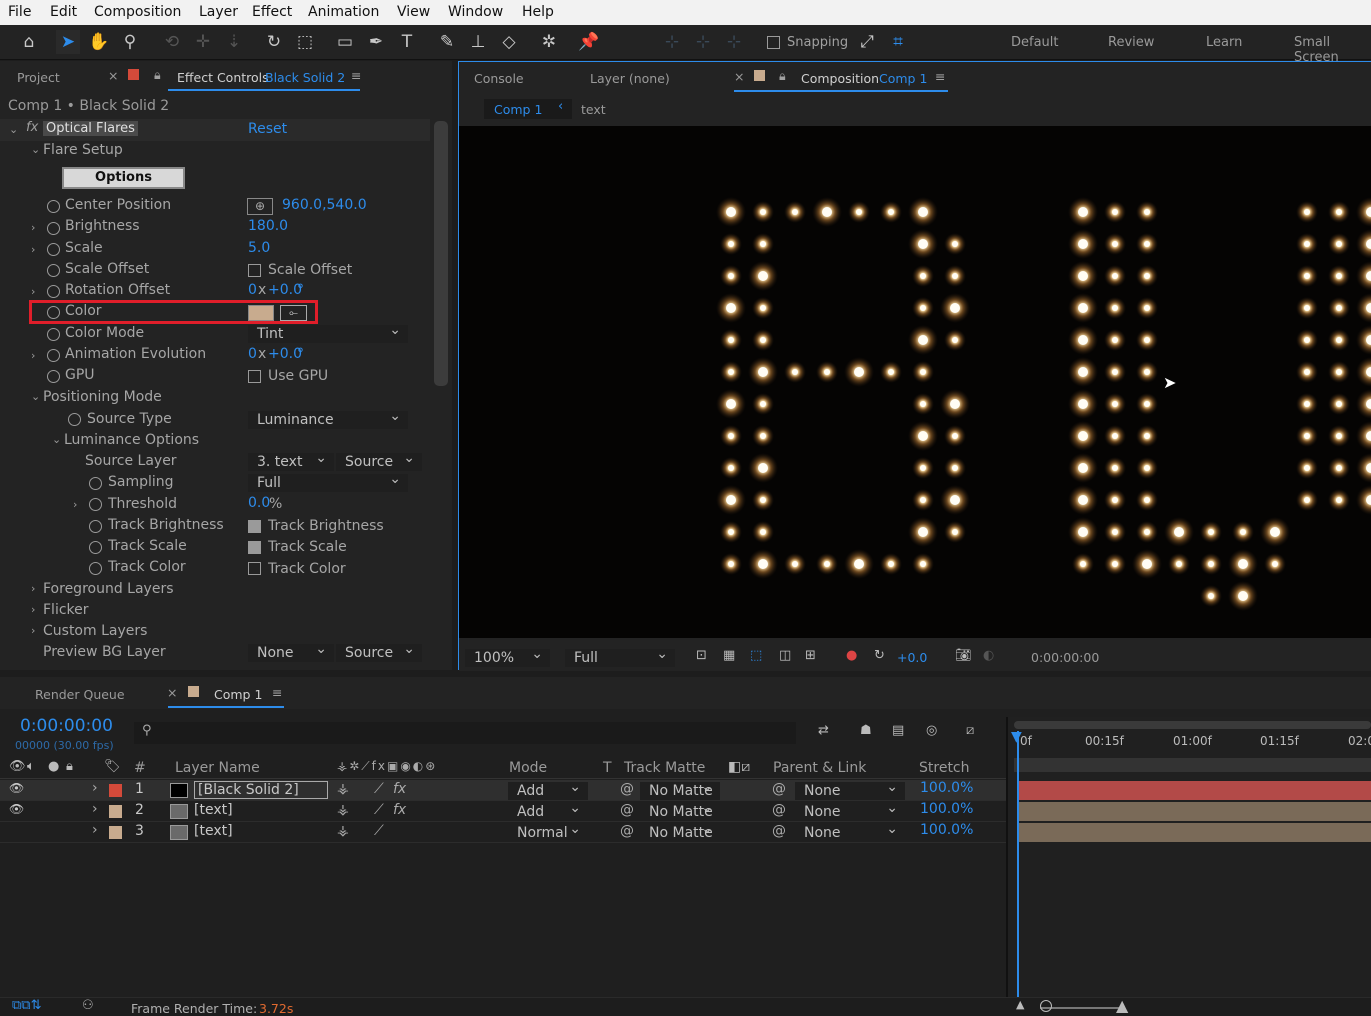  What do you see at coordinates (1192, 725) in the screenshot?
I see `work-area-bar` at bounding box center [1192, 725].